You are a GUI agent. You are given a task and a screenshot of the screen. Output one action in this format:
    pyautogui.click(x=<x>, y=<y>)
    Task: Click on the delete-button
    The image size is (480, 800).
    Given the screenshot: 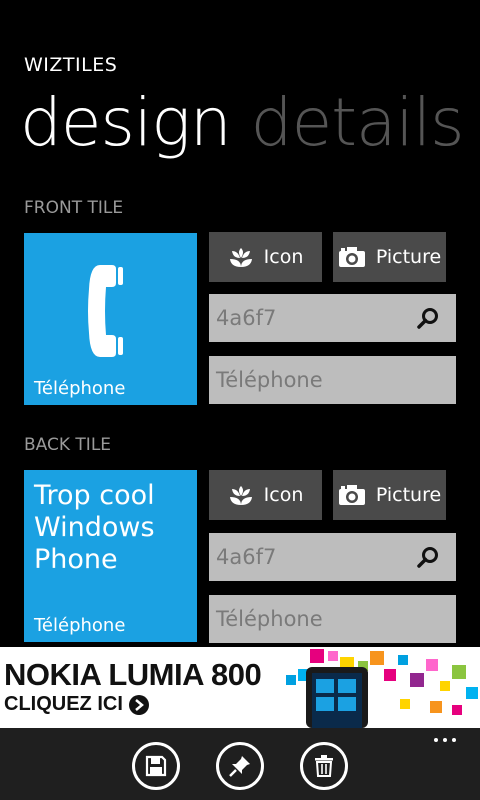 What is the action you would take?
    pyautogui.click(x=324, y=766)
    